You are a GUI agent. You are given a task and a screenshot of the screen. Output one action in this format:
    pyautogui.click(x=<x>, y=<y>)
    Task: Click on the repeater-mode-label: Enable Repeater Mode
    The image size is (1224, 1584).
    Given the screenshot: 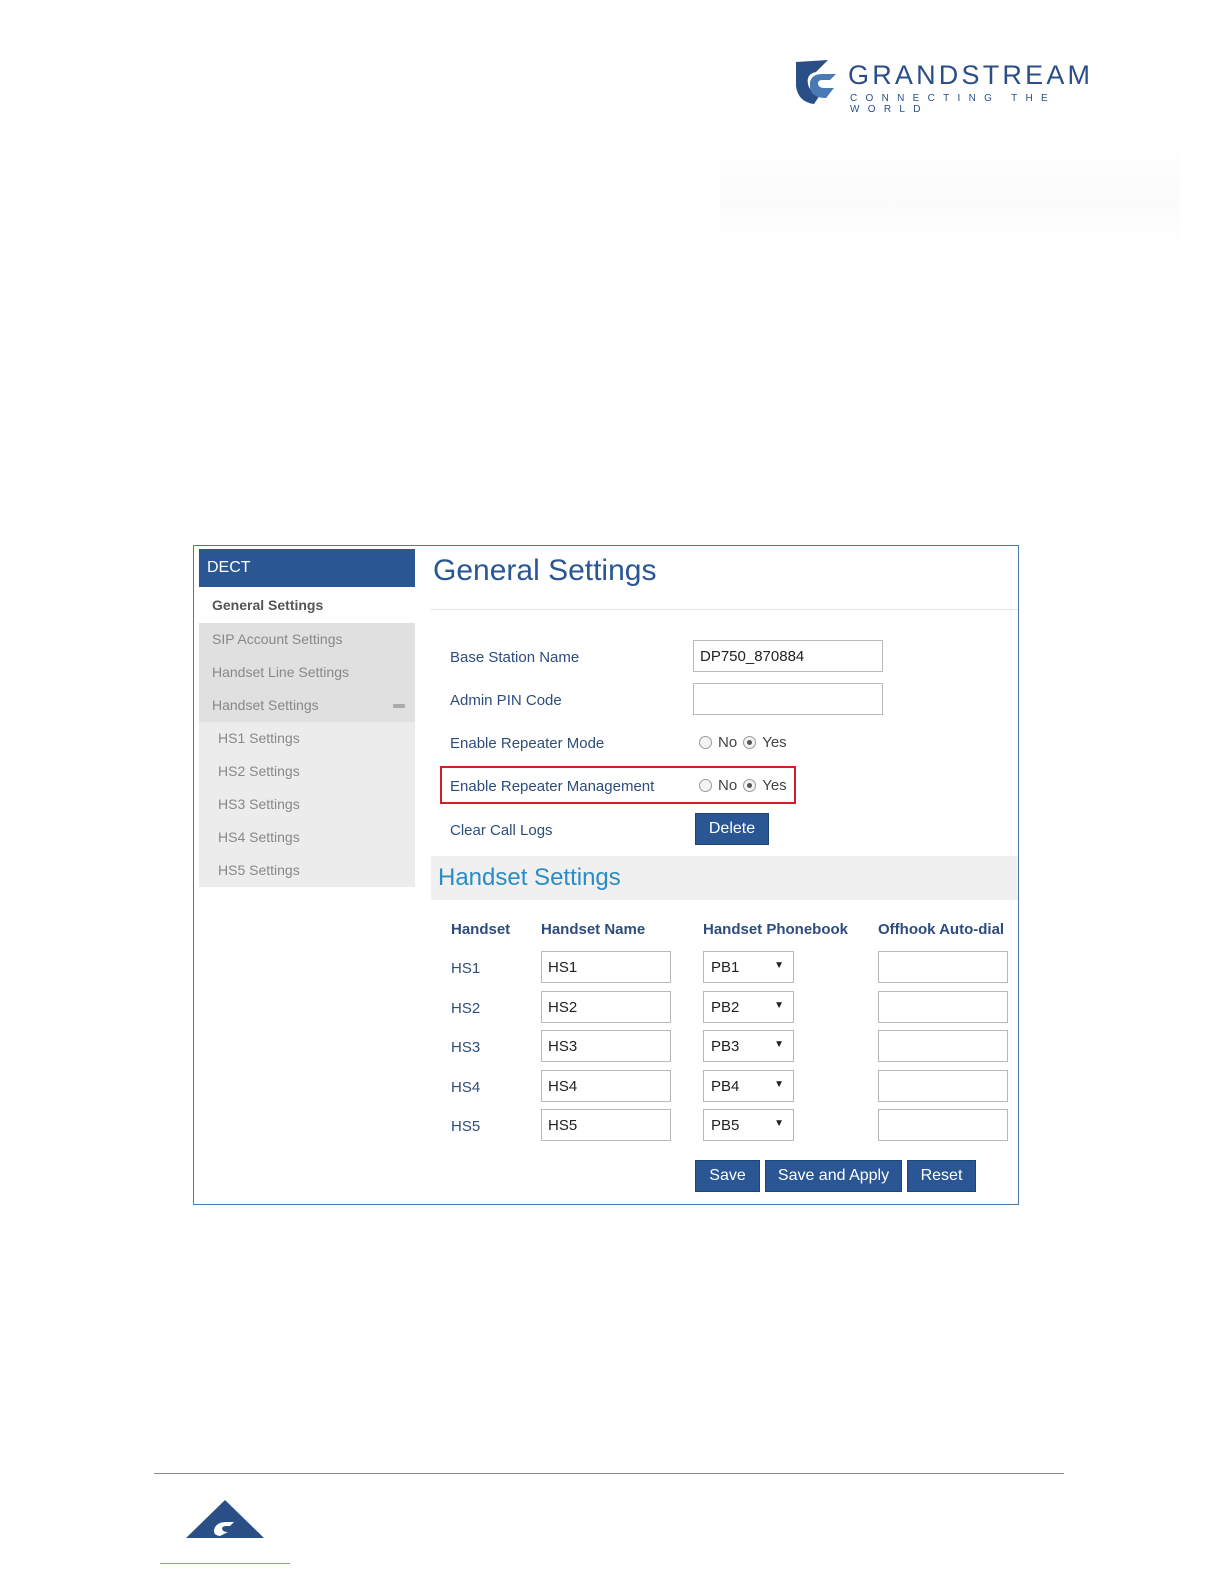 What is the action you would take?
    pyautogui.click(x=527, y=743)
    